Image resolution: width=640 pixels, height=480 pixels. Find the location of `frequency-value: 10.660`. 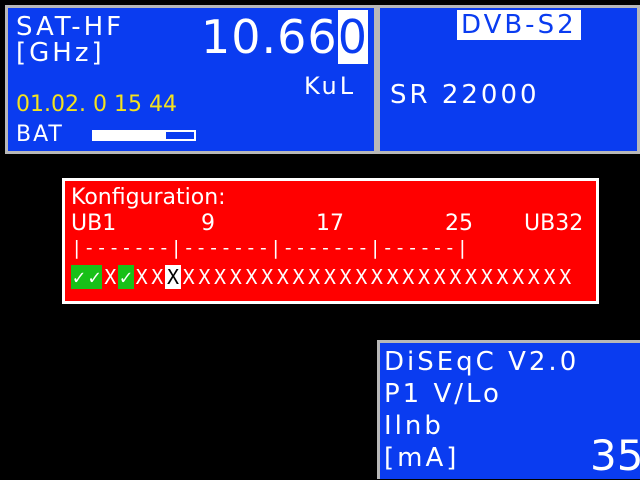

frequency-value: 10.660 is located at coordinates (284, 37).